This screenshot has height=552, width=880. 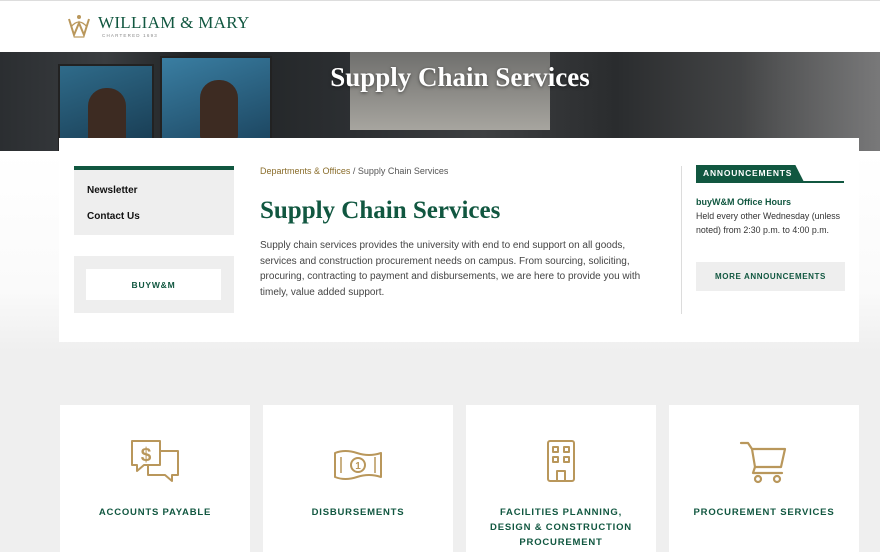 I want to click on breadcrumb-link-departments: Departments & Offices, so click(x=305, y=171).